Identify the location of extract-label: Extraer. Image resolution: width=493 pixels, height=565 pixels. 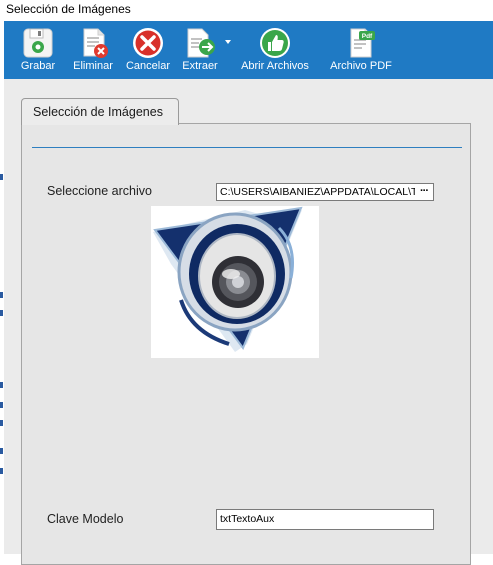
(200, 66).